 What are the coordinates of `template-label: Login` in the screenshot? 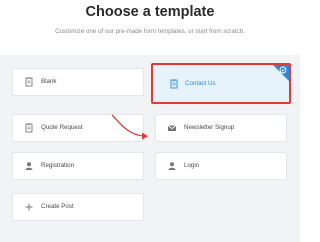 It's located at (192, 165).